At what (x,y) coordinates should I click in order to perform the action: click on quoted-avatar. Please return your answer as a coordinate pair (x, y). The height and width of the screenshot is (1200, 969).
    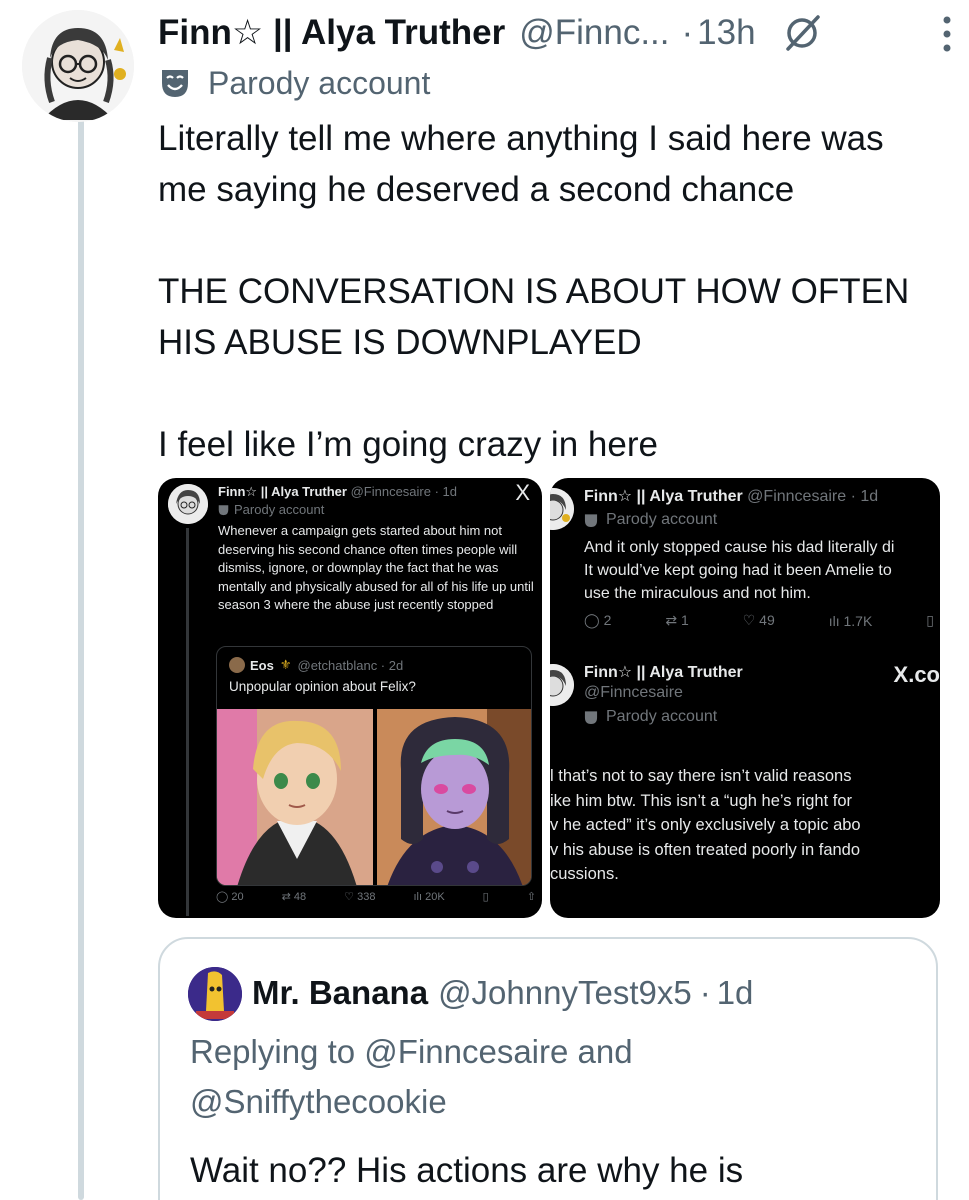
    Looking at the image, I should click on (237, 665).